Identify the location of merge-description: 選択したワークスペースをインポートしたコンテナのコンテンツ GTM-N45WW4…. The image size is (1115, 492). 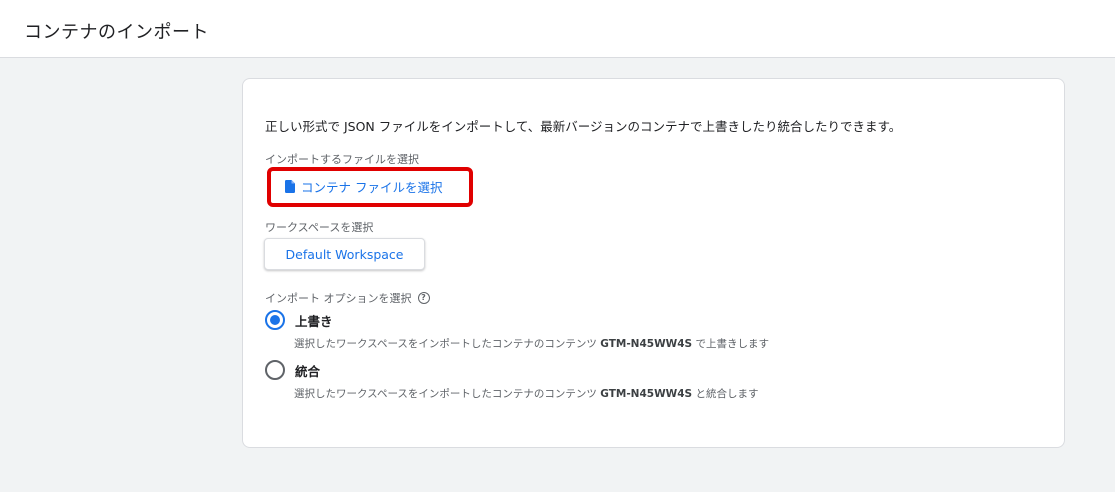
(526, 394).